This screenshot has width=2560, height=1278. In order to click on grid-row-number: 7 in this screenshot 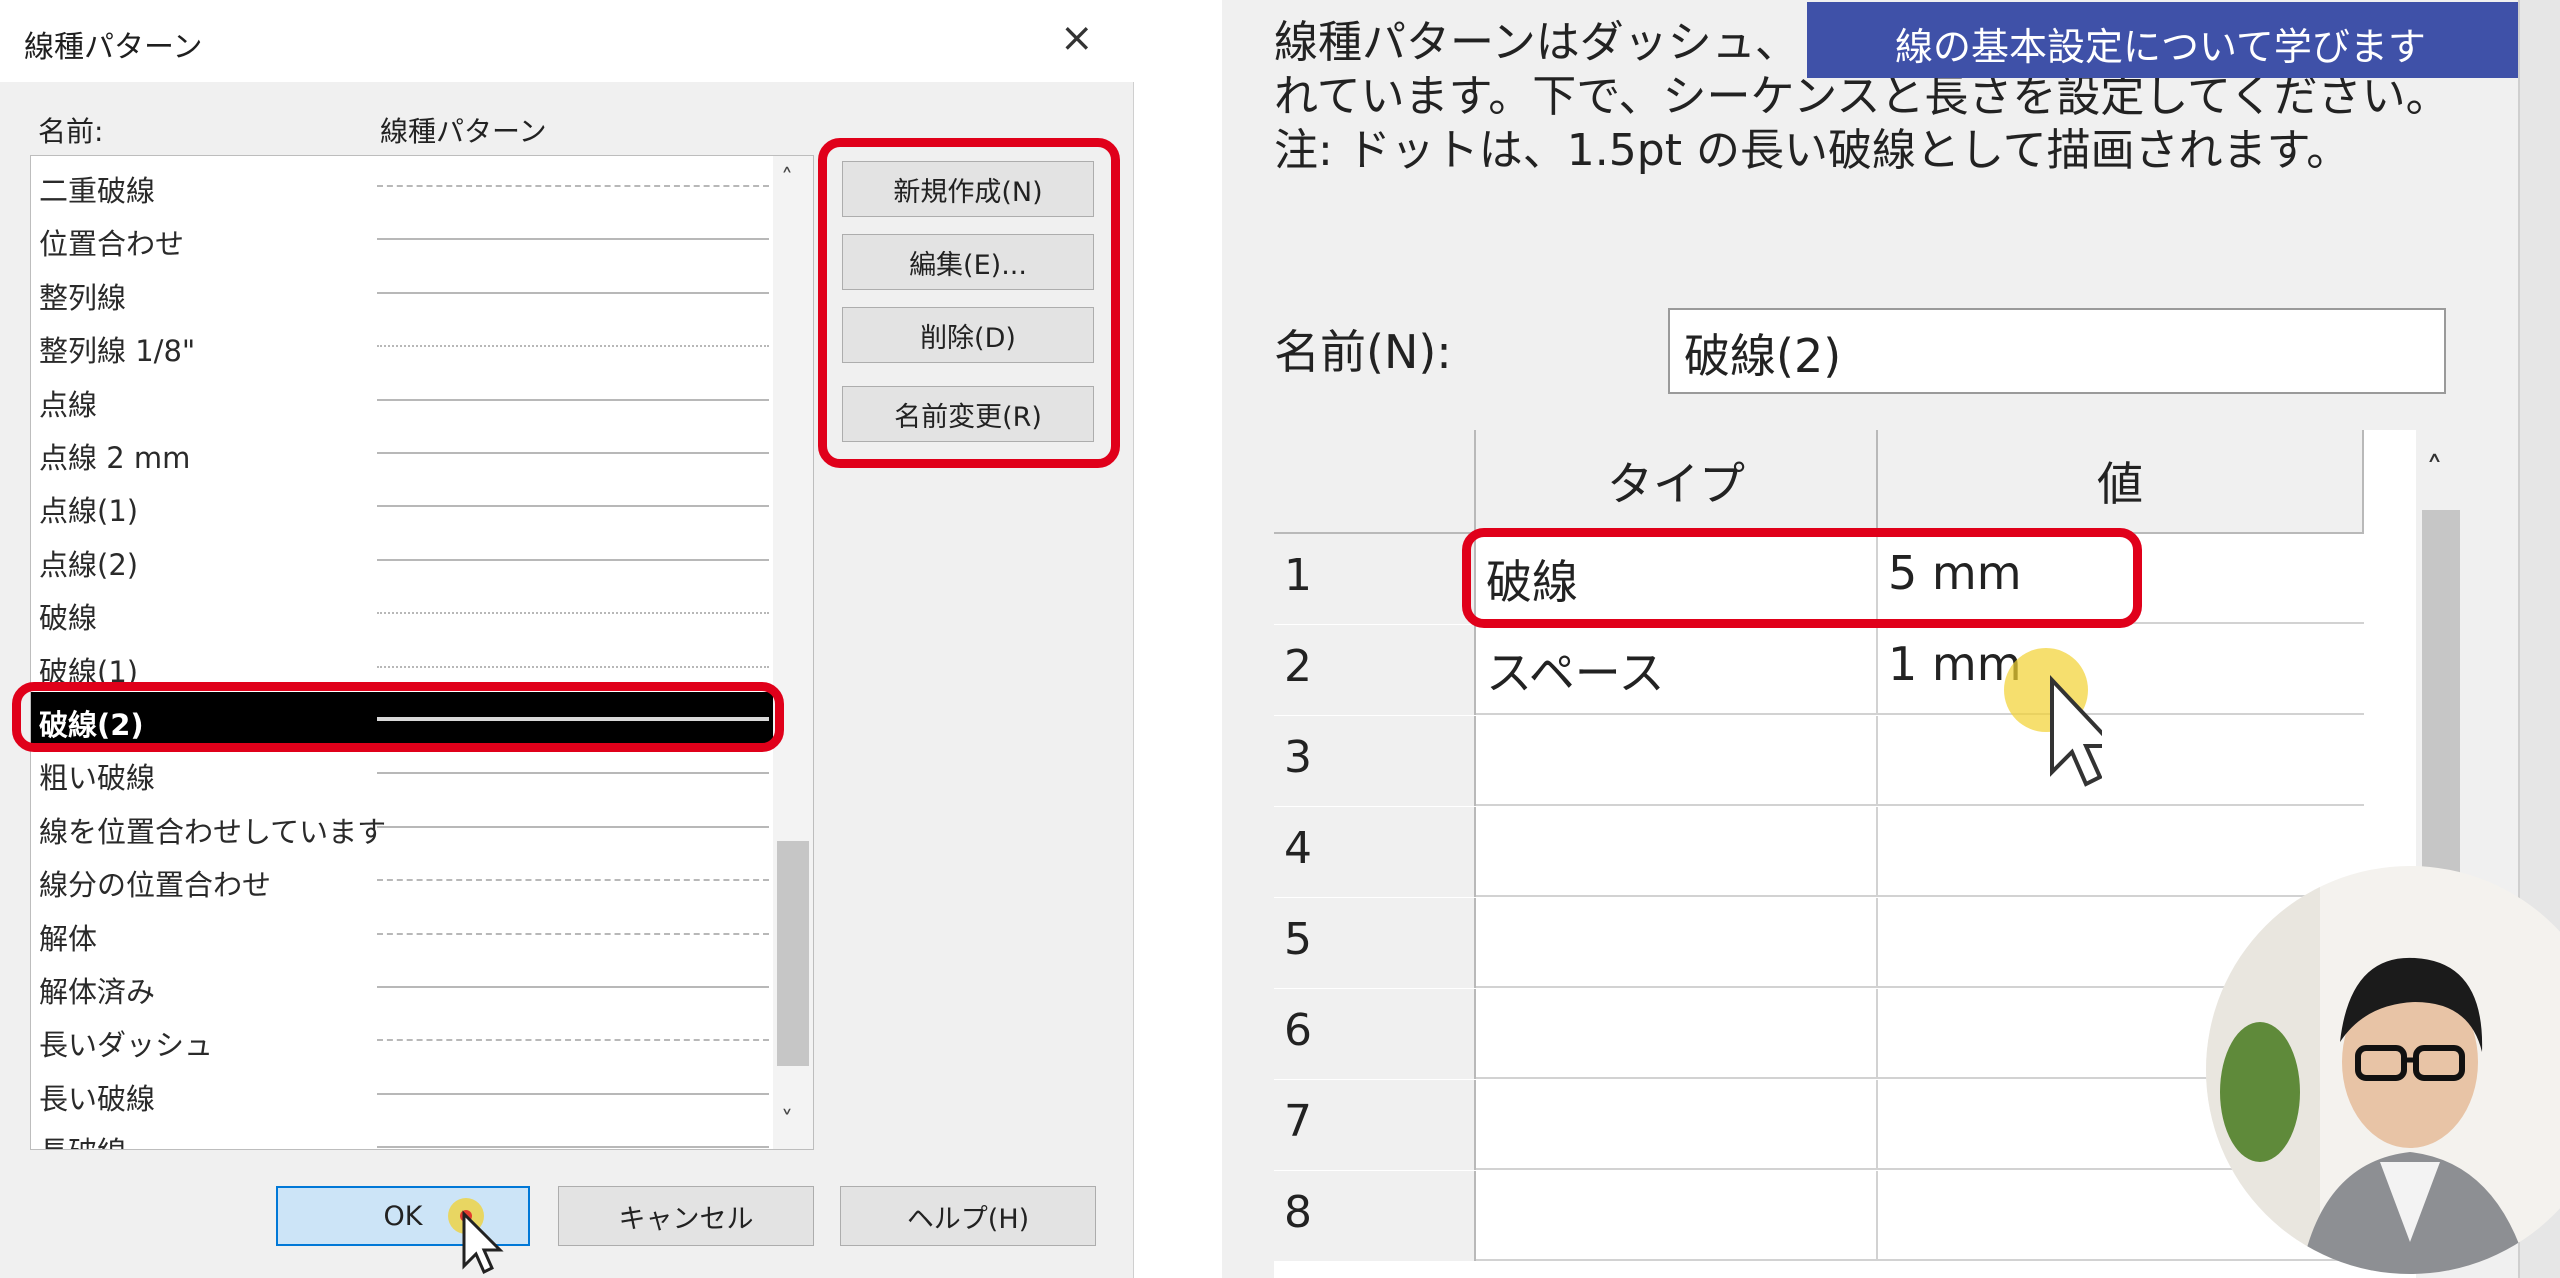, I will do `click(1375, 1125)`.